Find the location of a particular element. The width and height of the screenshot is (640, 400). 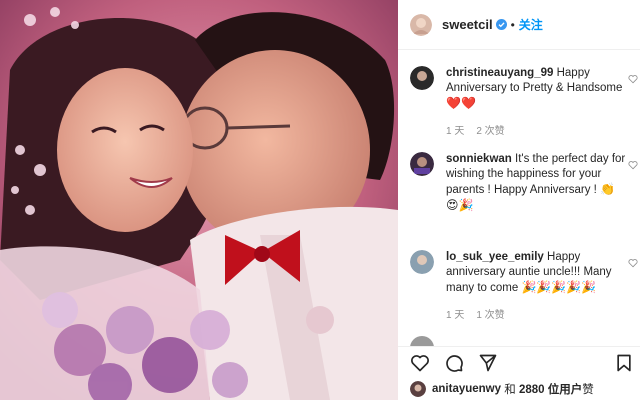

like-heart-icon is located at coordinates (420, 363).